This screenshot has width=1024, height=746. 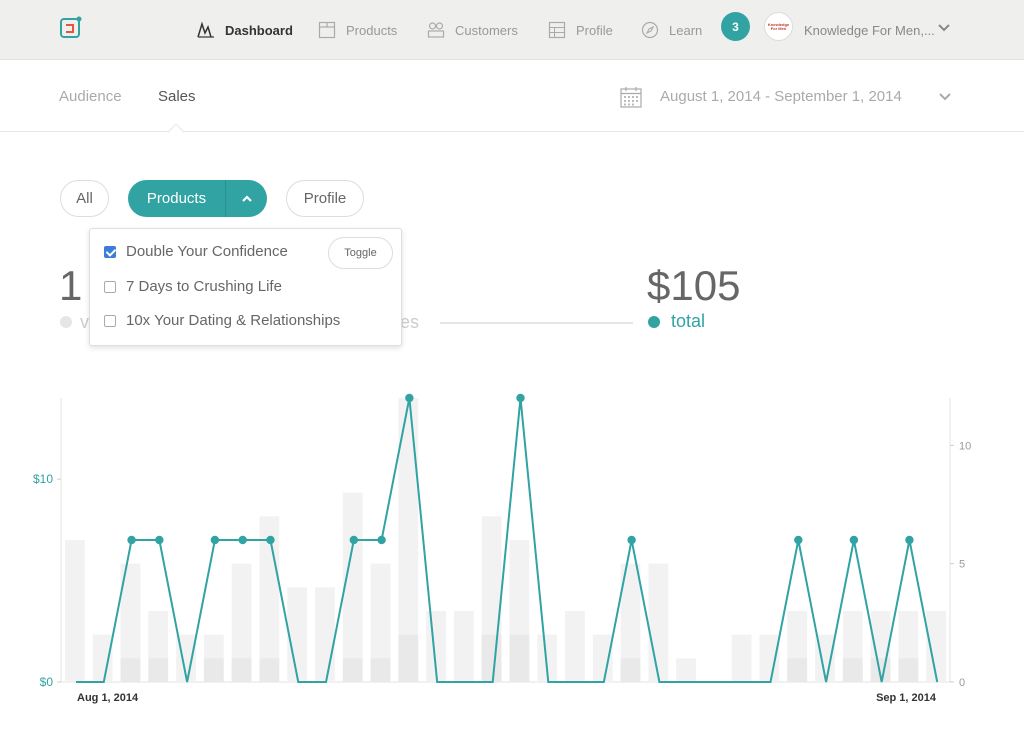 I want to click on filter-products-button: Products, so click(x=197, y=198).